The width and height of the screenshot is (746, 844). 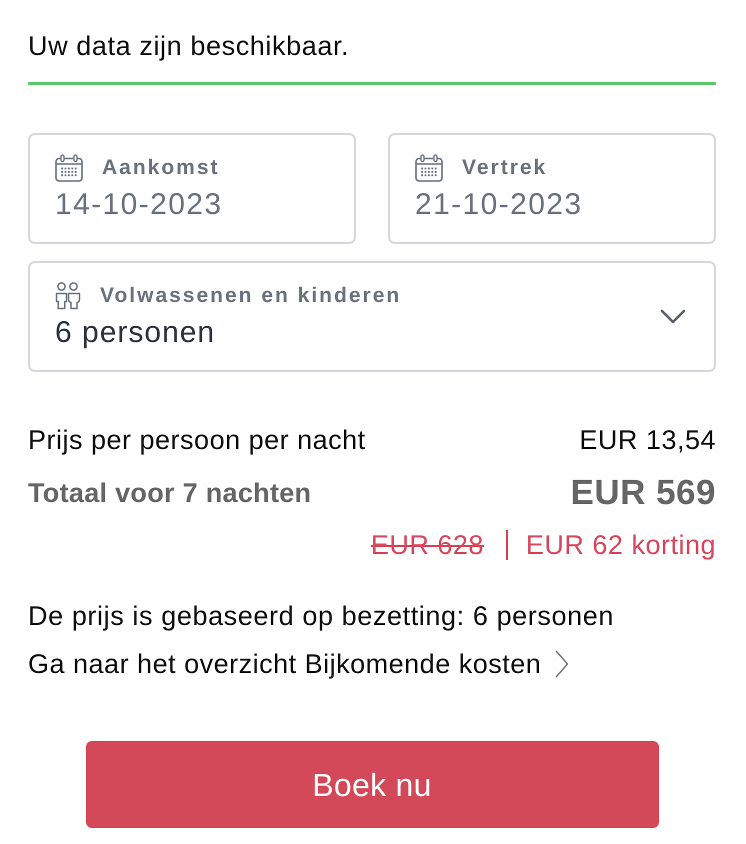 What do you see at coordinates (427, 545) in the screenshot?
I see `original-price: EUR 628` at bounding box center [427, 545].